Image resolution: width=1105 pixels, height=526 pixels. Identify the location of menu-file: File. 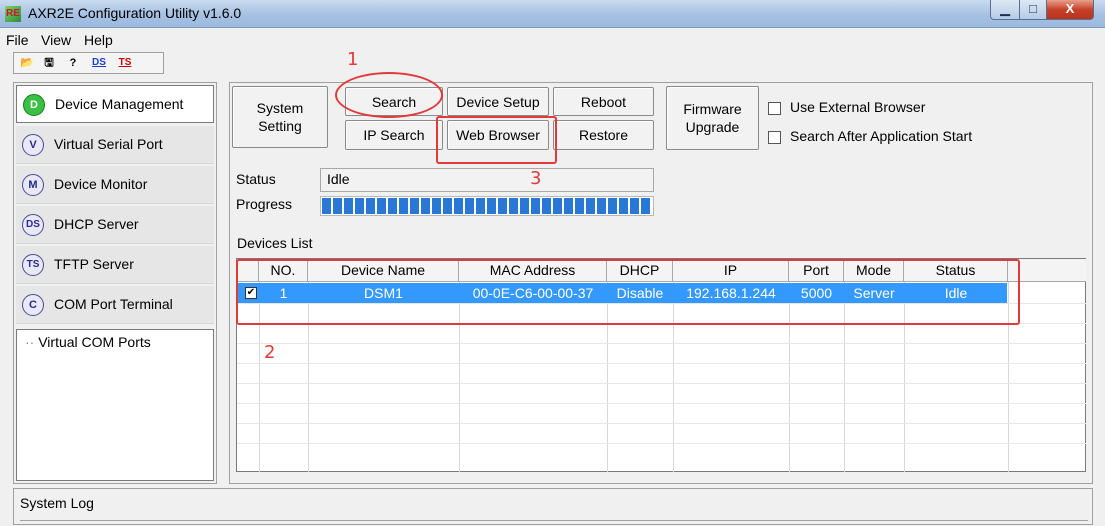
(17, 40).